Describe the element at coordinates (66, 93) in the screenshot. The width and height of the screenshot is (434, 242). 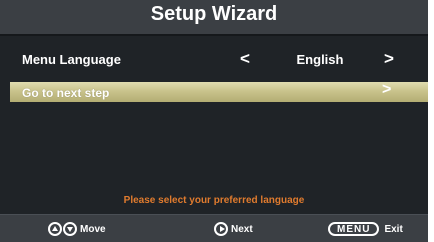
I see `next-step-label: Go to next step` at that location.